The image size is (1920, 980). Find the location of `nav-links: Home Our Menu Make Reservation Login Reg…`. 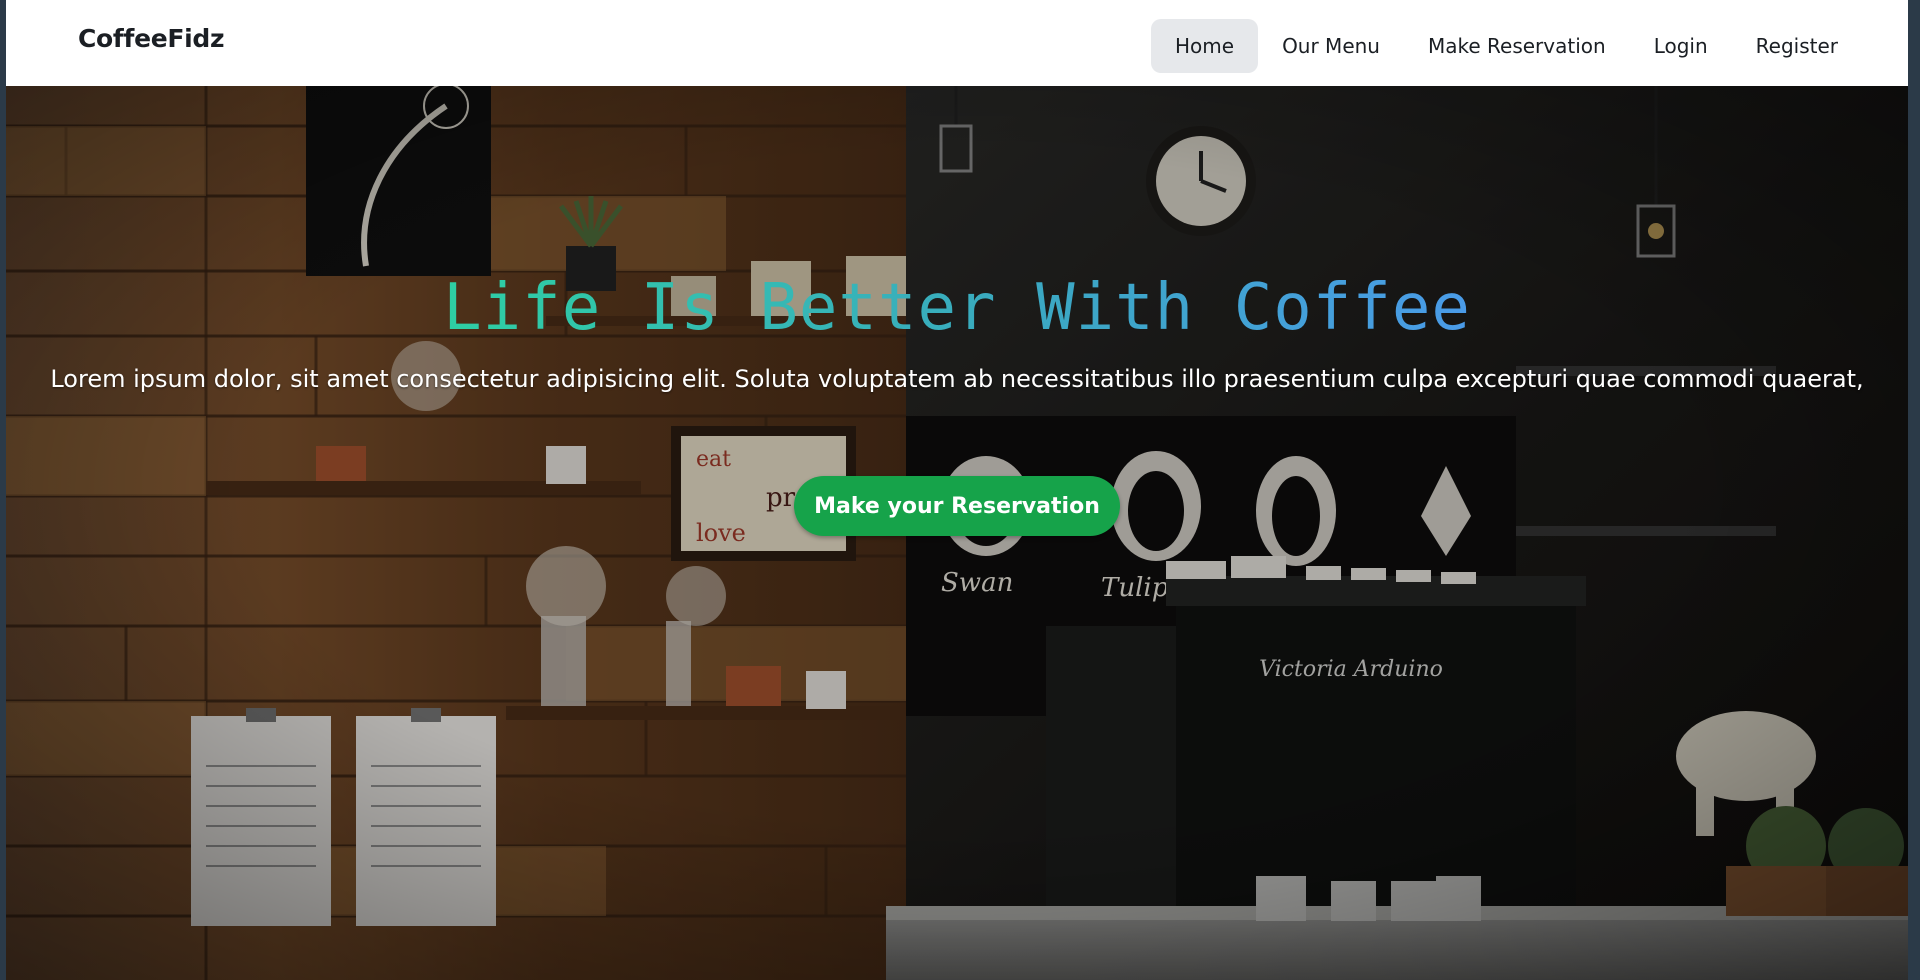

nav-links: Home Our Menu Make Reservation Login Reg… is located at coordinates (1506, 46).